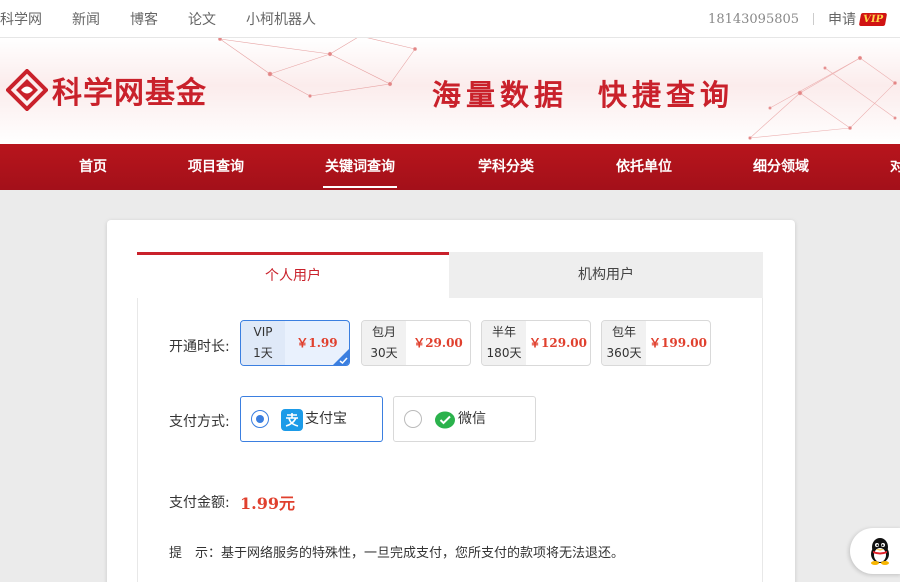 The image size is (900, 582). What do you see at coordinates (295, 343) in the screenshot?
I see `plan-vip-1day: VIP 1天 ￥1.99` at bounding box center [295, 343].